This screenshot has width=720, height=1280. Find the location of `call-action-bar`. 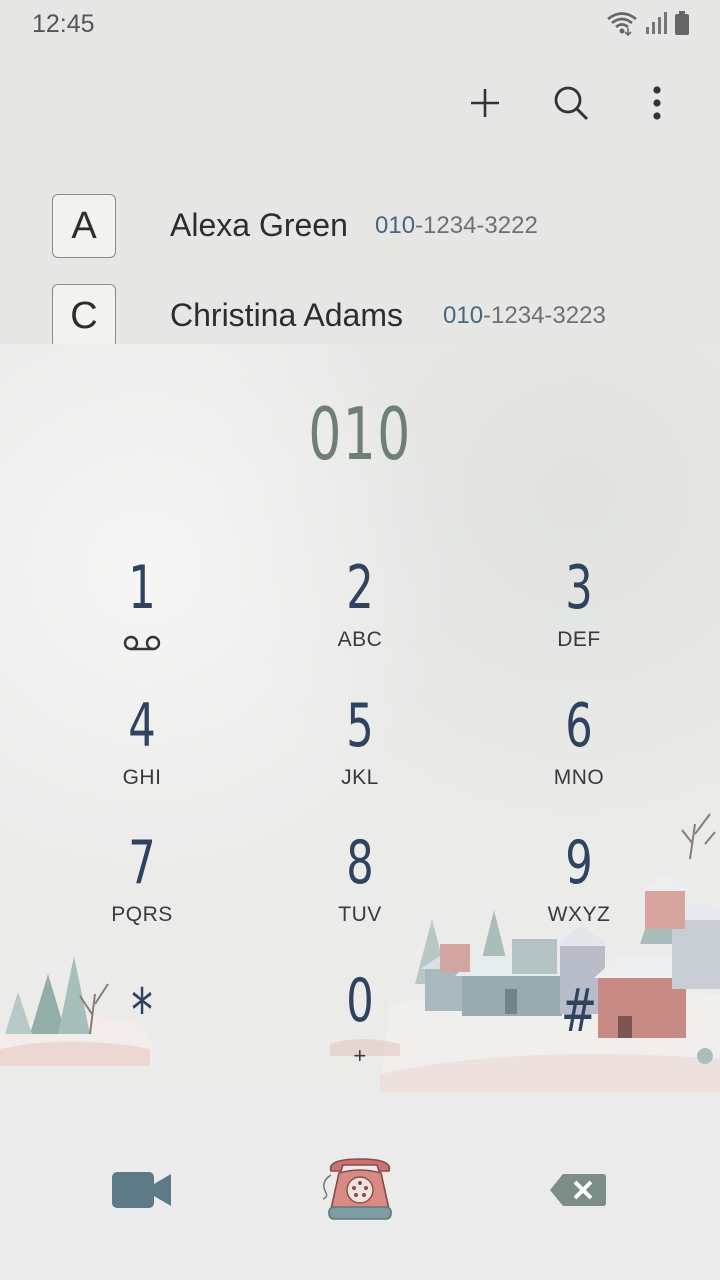

call-action-bar is located at coordinates (360, 1186).